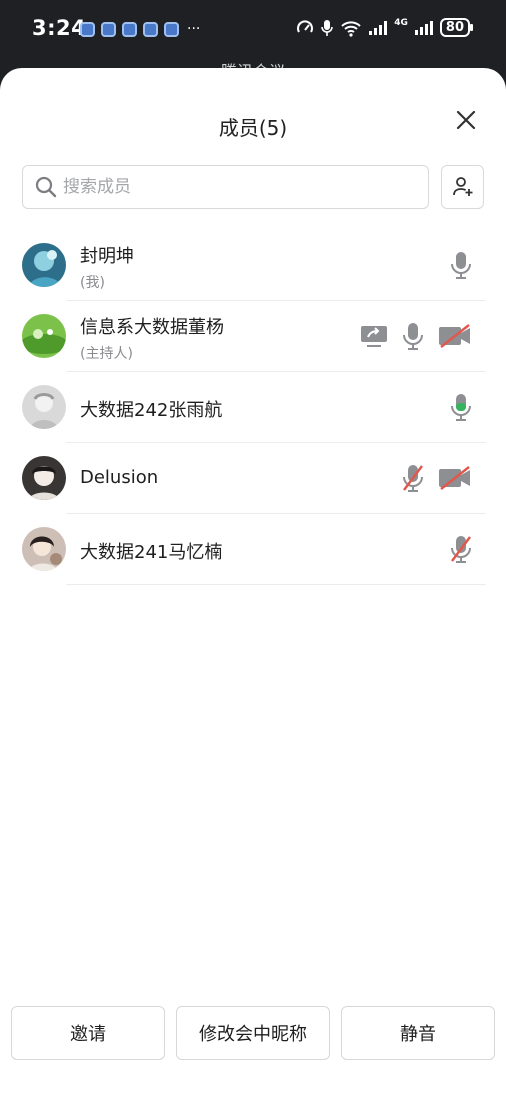  What do you see at coordinates (59, 28) in the screenshot?
I see `clock: 3:24` at bounding box center [59, 28].